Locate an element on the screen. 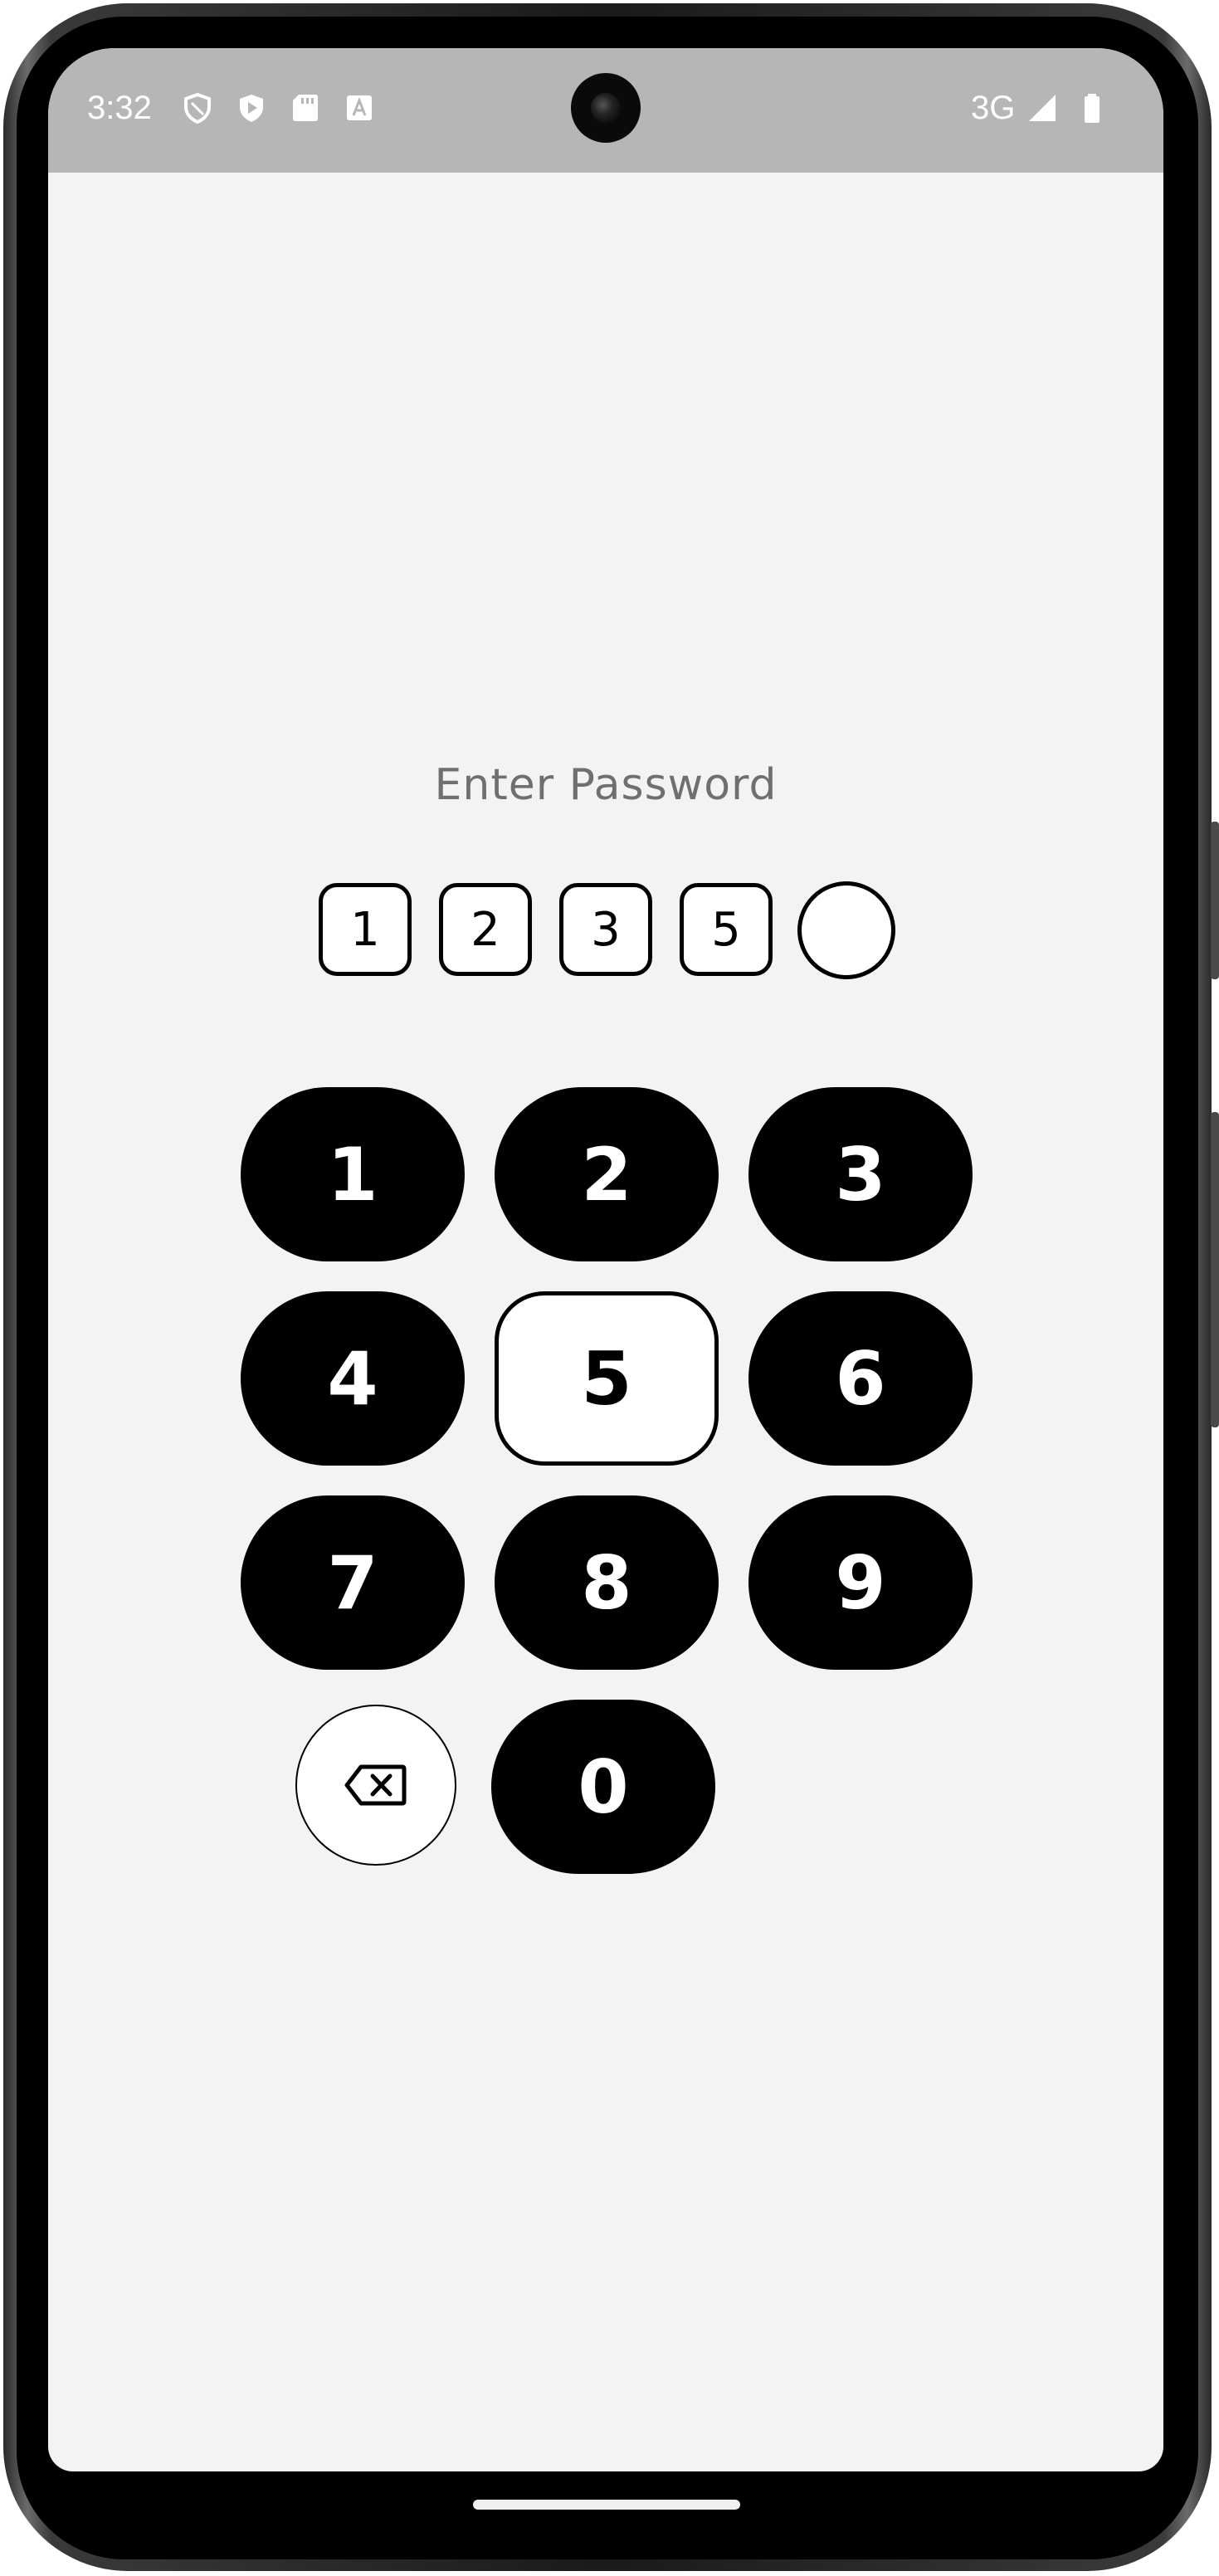 This screenshot has width=1219, height=2576. status-time: 3:32 is located at coordinates (120, 108).